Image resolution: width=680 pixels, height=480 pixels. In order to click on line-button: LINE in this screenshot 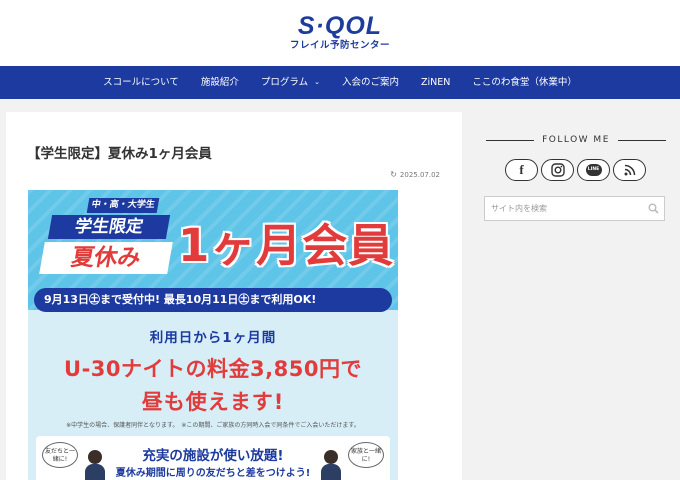, I will do `click(593, 170)`.